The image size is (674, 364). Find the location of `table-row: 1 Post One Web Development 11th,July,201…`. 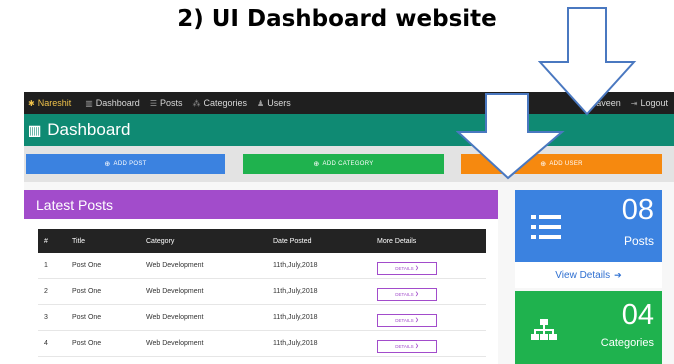

table-row: 1 Post One Web Development 11th,July,201… is located at coordinates (262, 266).